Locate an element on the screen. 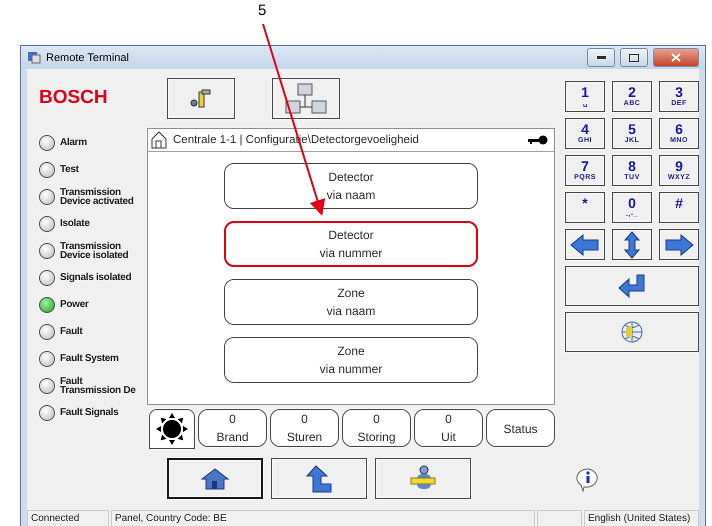 This screenshot has width=712, height=526. indicator-label: Alarm is located at coordinates (73, 142).